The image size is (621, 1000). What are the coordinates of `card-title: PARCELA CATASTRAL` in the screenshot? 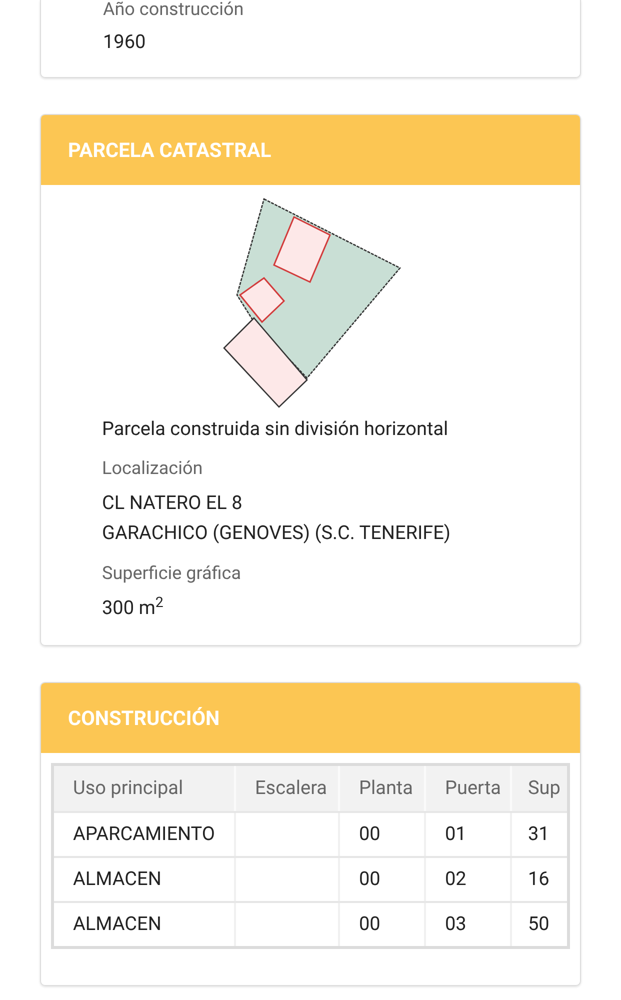 It's located at (170, 150).